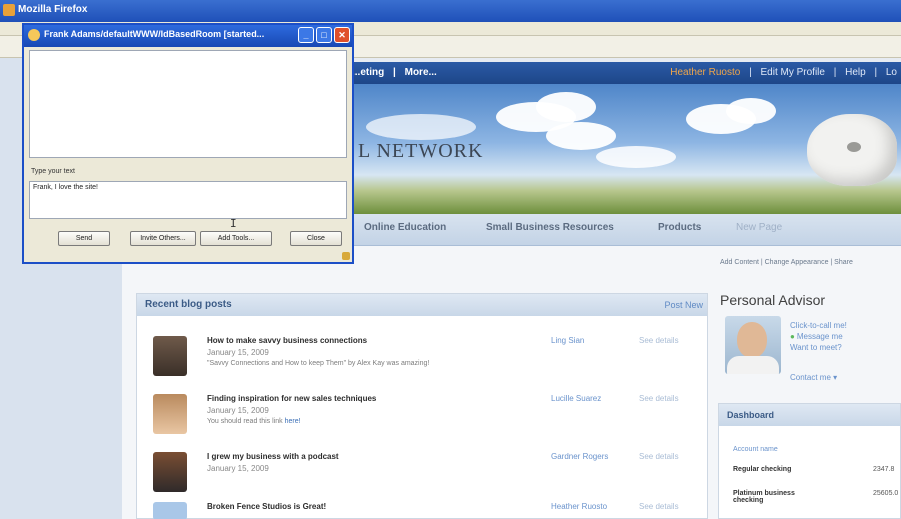 The width and height of the screenshot is (901, 519). I want to click on blog-panel-title: Recent blog posts, so click(188, 304).